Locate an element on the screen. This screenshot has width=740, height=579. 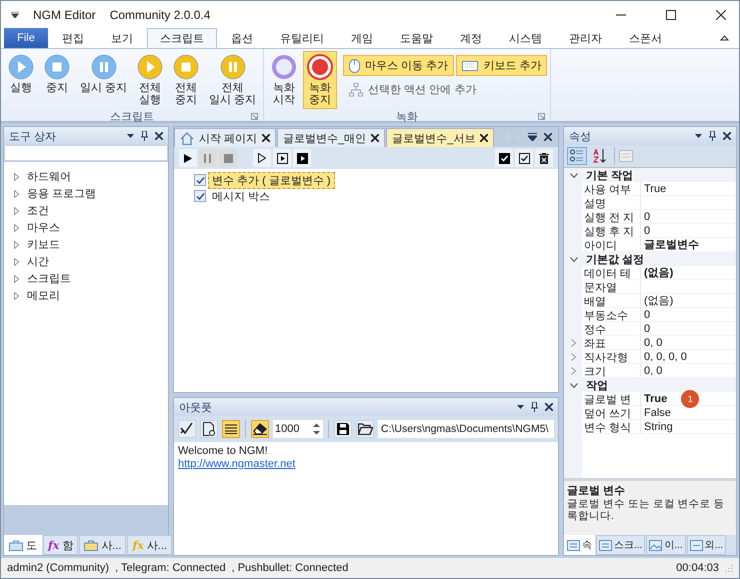
search-field is located at coordinates (86, 153).